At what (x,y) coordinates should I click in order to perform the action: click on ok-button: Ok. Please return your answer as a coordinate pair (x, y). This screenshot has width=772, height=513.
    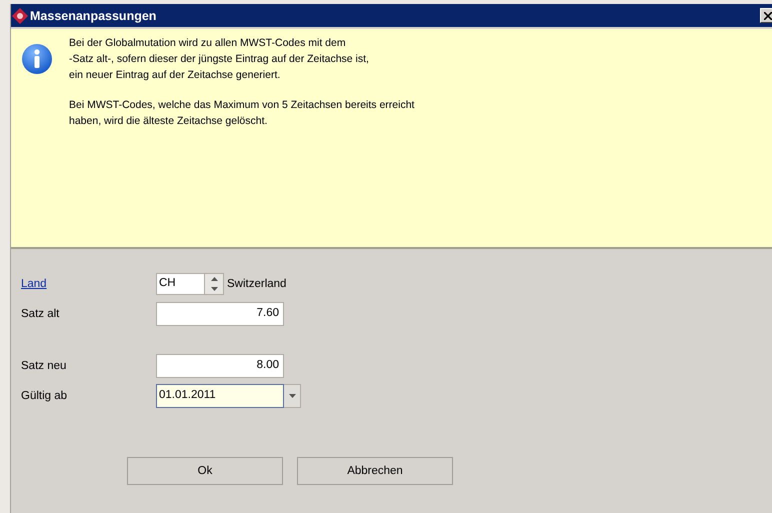
    Looking at the image, I should click on (205, 471).